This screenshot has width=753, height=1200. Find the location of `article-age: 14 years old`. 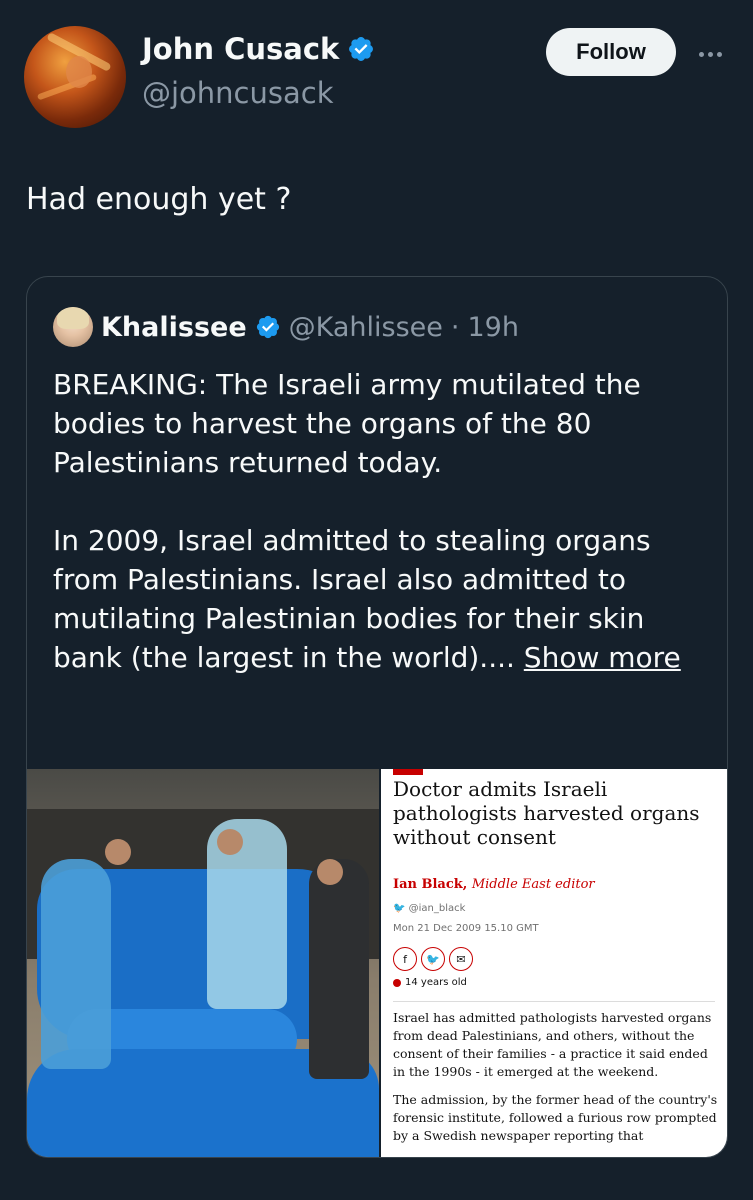

article-age: 14 years old is located at coordinates (430, 982).